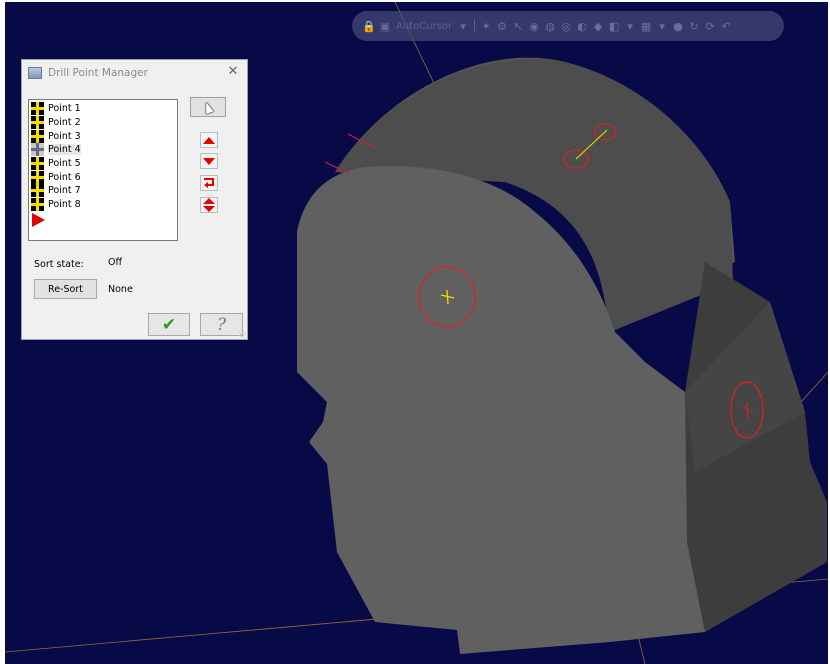 This screenshot has width=830, height=664. Describe the element at coordinates (115, 262) in the screenshot. I see `sort-state-value: Off` at that location.